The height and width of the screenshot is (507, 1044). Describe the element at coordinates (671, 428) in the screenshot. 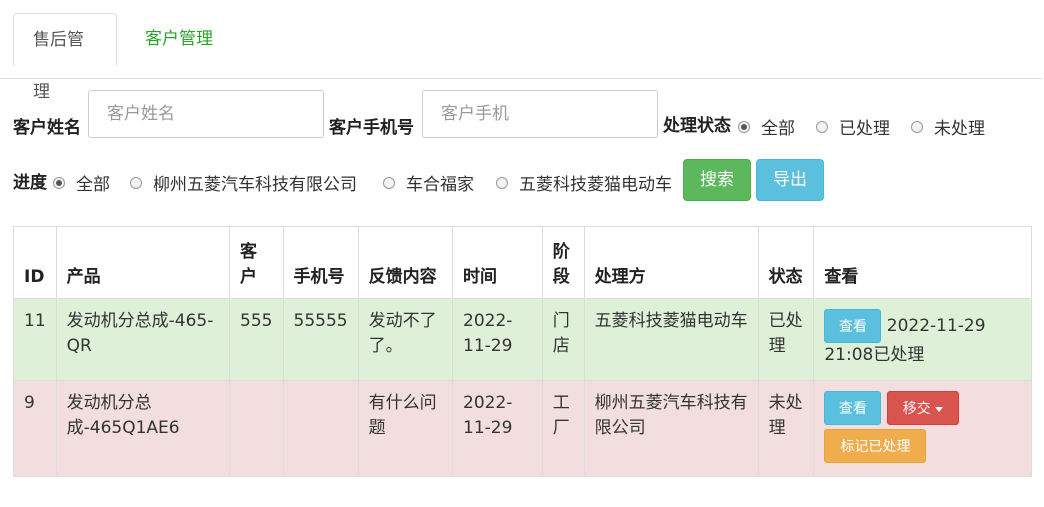

I see `cell-handler: 柳州五菱汽车科技有限公司` at that location.